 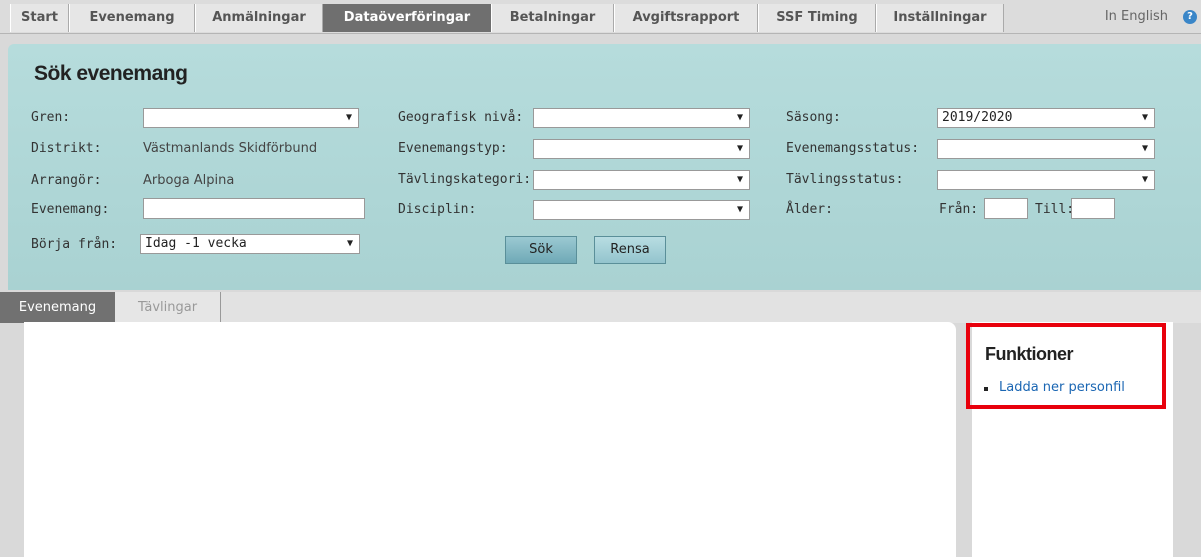 What do you see at coordinates (251, 118) in the screenshot?
I see `gren-select: ▼` at bounding box center [251, 118].